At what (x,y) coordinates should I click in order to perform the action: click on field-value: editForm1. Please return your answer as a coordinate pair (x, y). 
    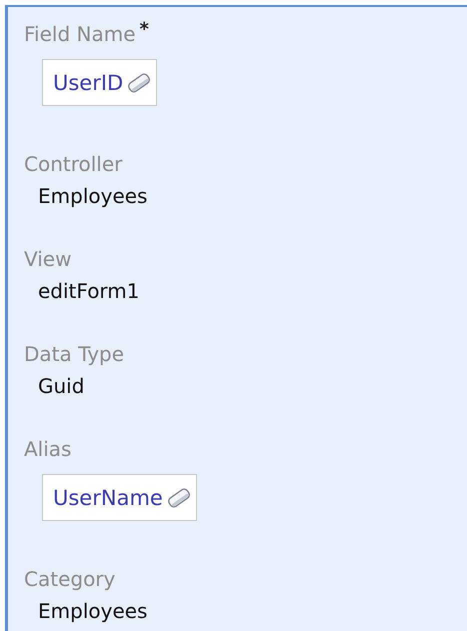
    Looking at the image, I should click on (89, 291).